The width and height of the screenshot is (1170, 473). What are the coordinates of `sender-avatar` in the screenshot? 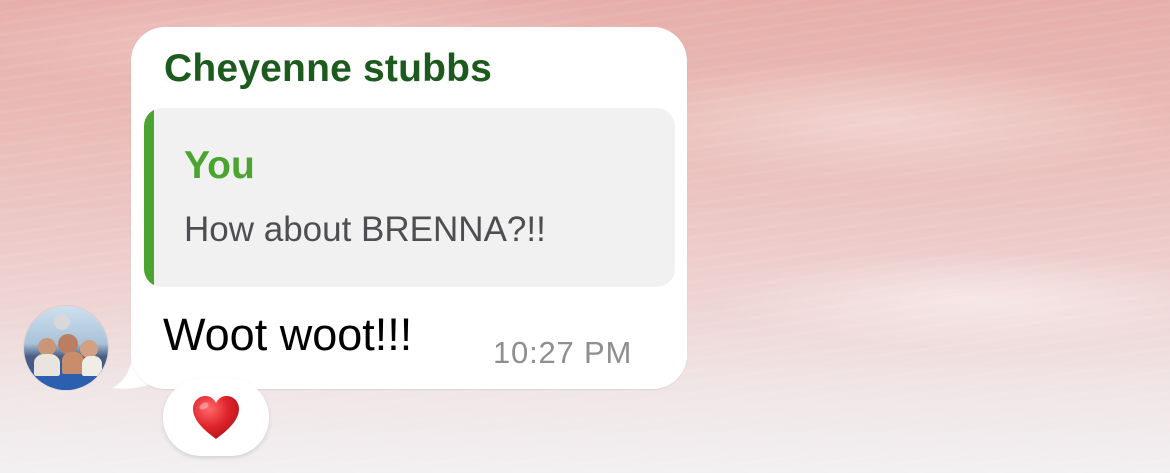 It's located at (66, 348).